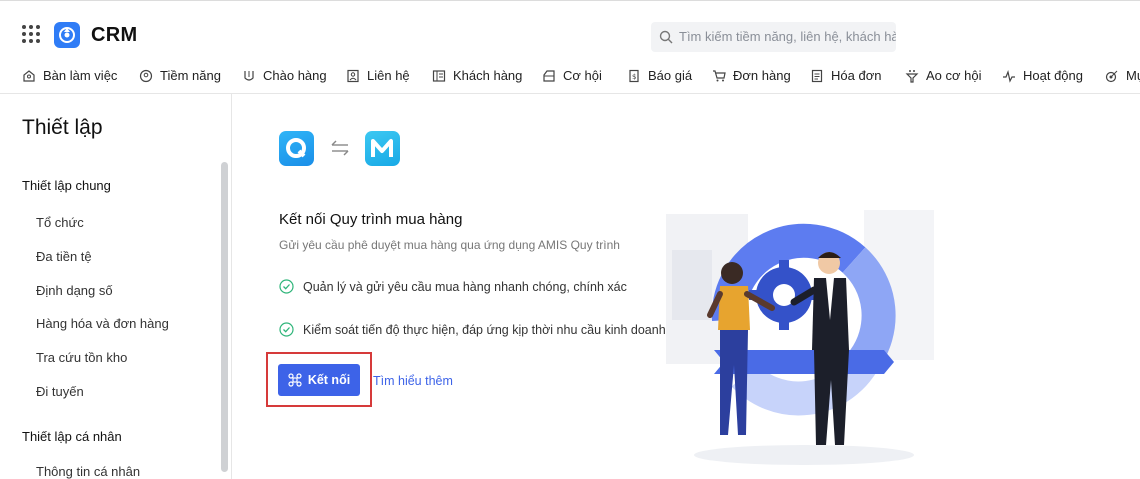 The width and height of the screenshot is (1140, 479). I want to click on sidebar-item-da-tien-te: Đa tiền tệ, so click(64, 256).